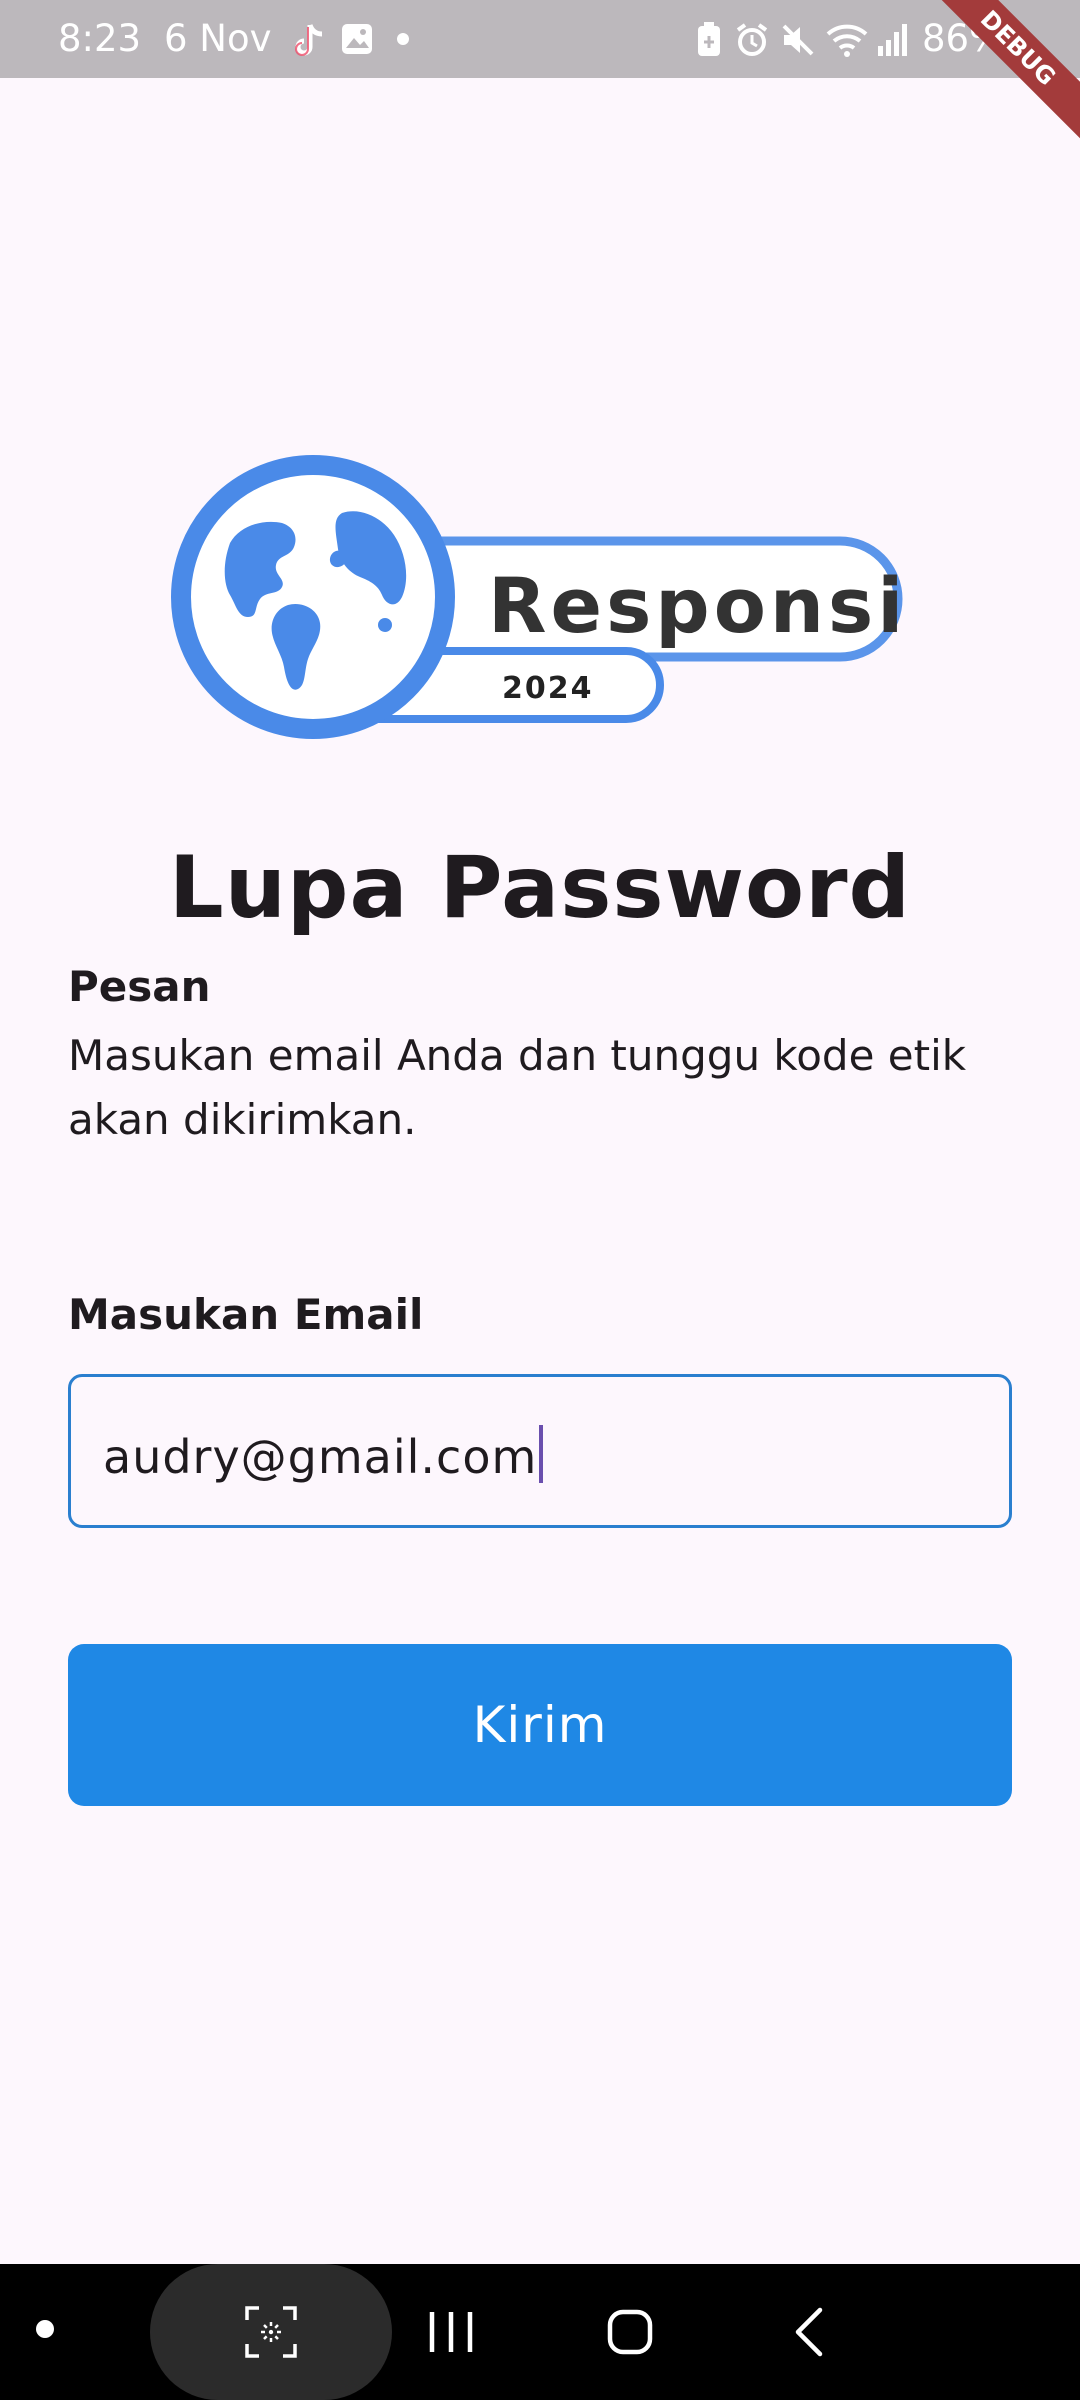 The height and width of the screenshot is (2400, 1080). I want to click on battery-saver-icon, so click(709, 39).